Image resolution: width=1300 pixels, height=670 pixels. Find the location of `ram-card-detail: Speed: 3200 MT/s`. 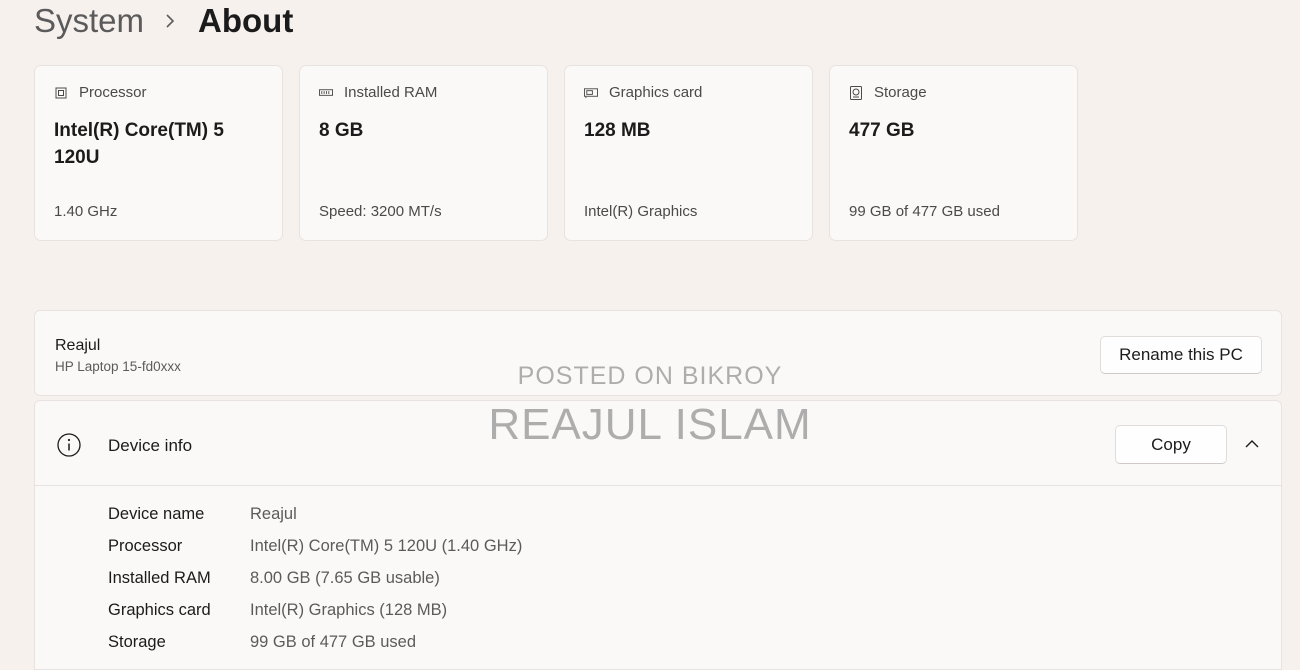

ram-card-detail: Speed: 3200 MT/s is located at coordinates (380, 211).